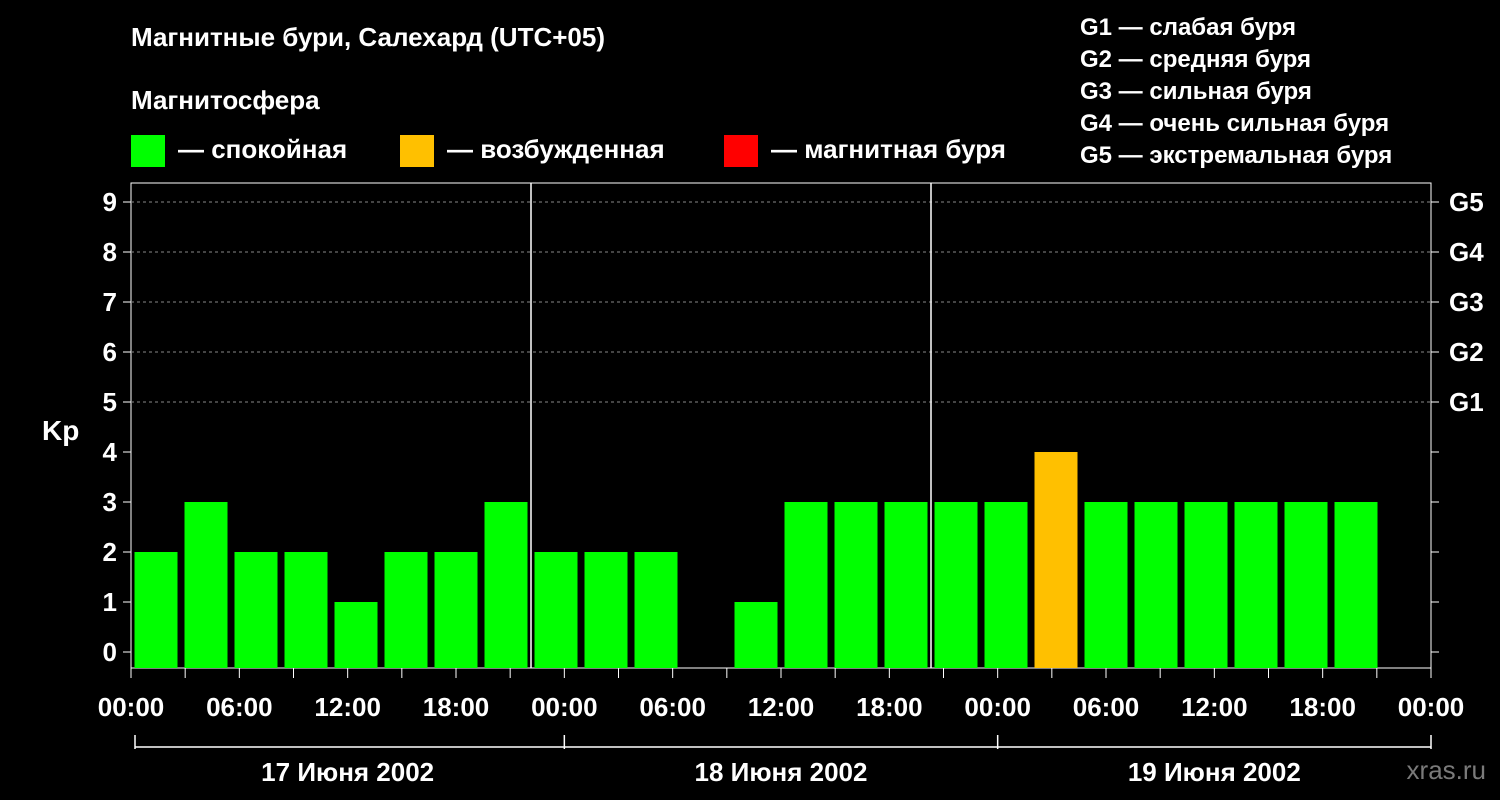  Describe the element at coordinates (60, 430) in the screenshot. I see `y-axis-label: Kp` at that location.